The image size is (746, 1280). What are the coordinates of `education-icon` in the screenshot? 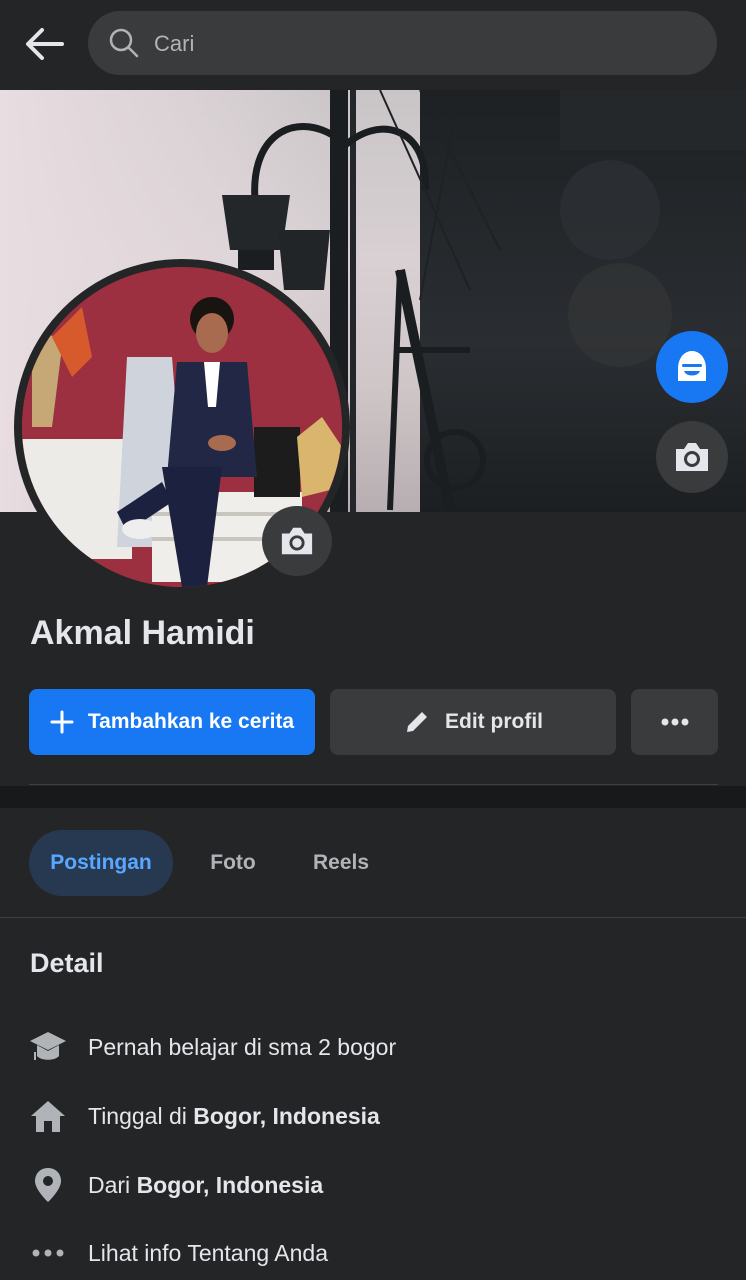 It's located at (48, 1047).